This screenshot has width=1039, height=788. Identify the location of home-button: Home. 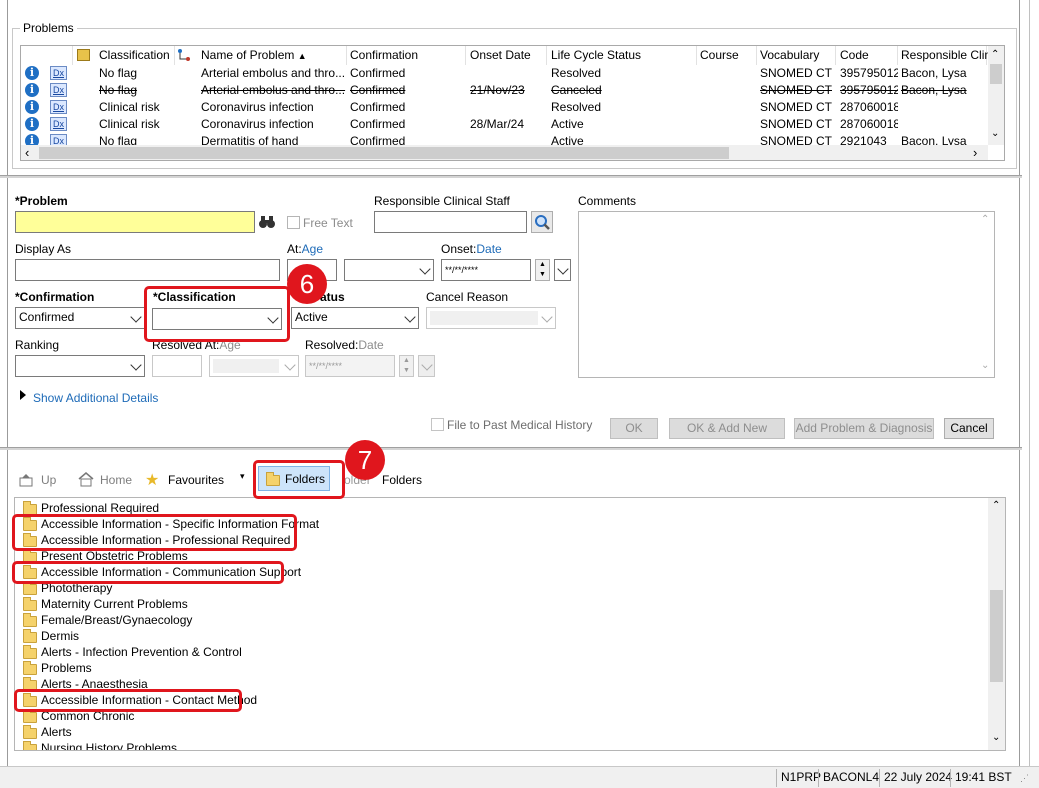
(116, 480).